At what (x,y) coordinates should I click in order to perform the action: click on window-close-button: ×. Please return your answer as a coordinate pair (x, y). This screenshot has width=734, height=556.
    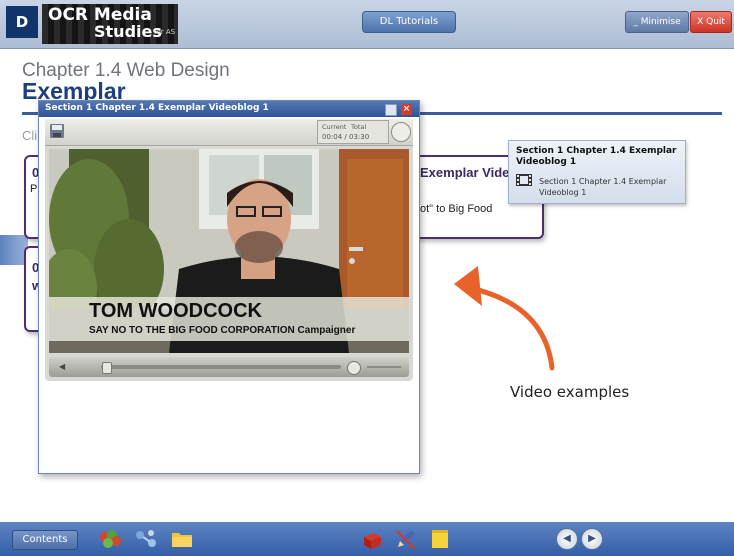
    Looking at the image, I should click on (406, 109).